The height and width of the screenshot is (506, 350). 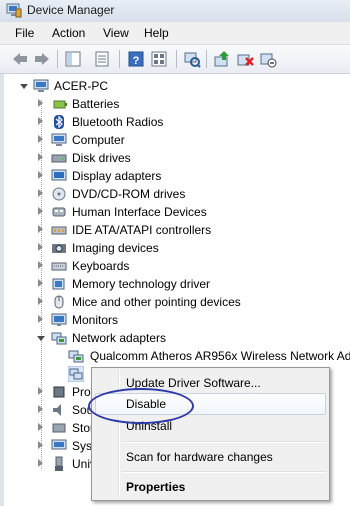 I want to click on disk-drive-icon, so click(x=59, y=158).